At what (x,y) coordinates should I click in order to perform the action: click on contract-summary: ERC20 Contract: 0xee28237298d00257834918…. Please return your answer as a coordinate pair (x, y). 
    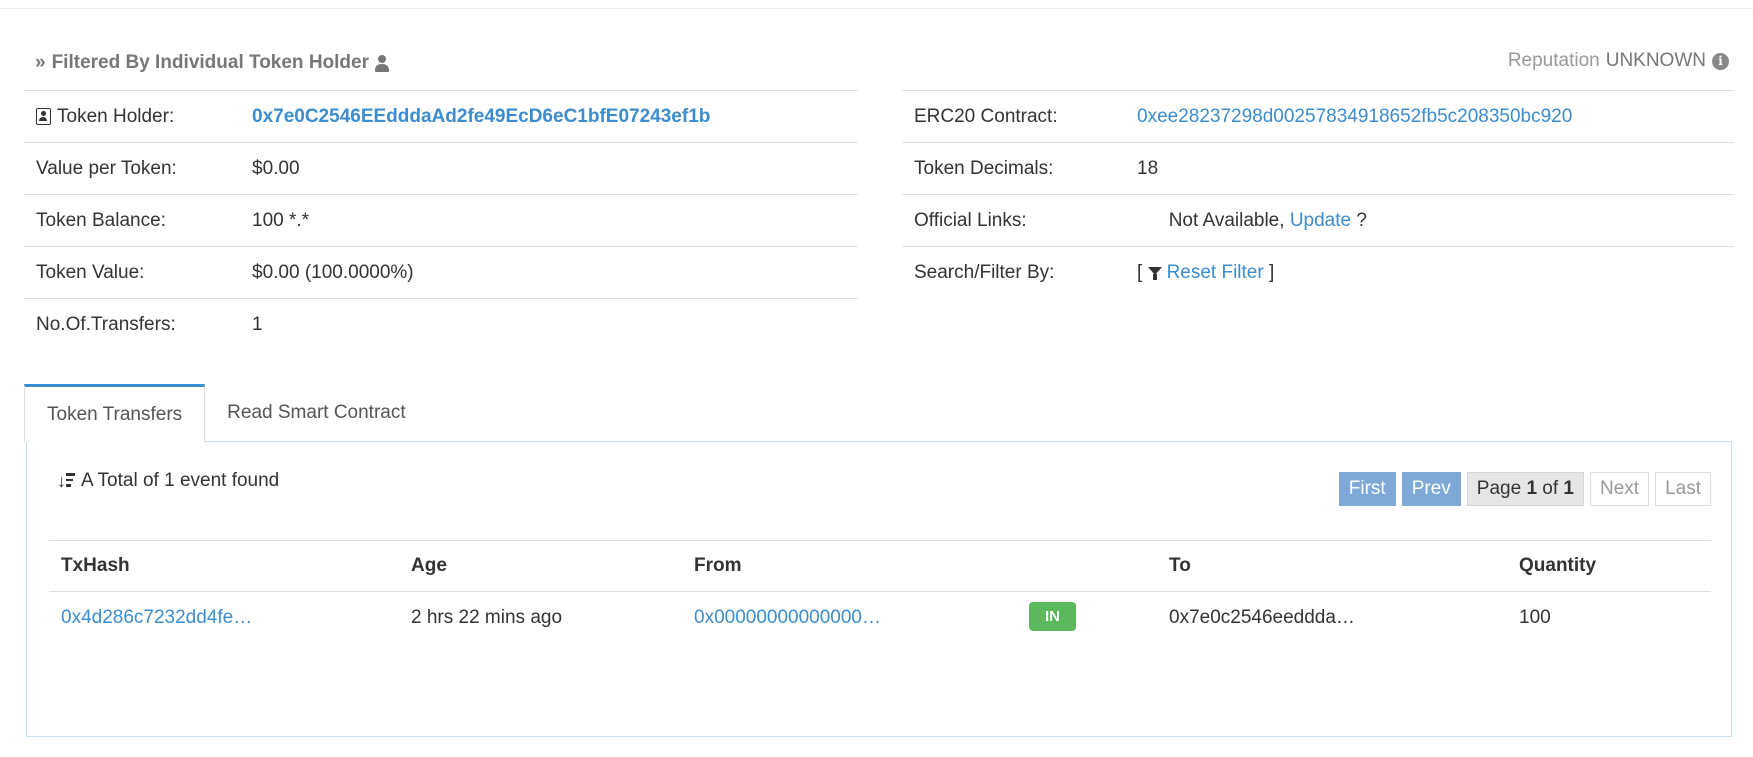
    Looking at the image, I should click on (1318, 194).